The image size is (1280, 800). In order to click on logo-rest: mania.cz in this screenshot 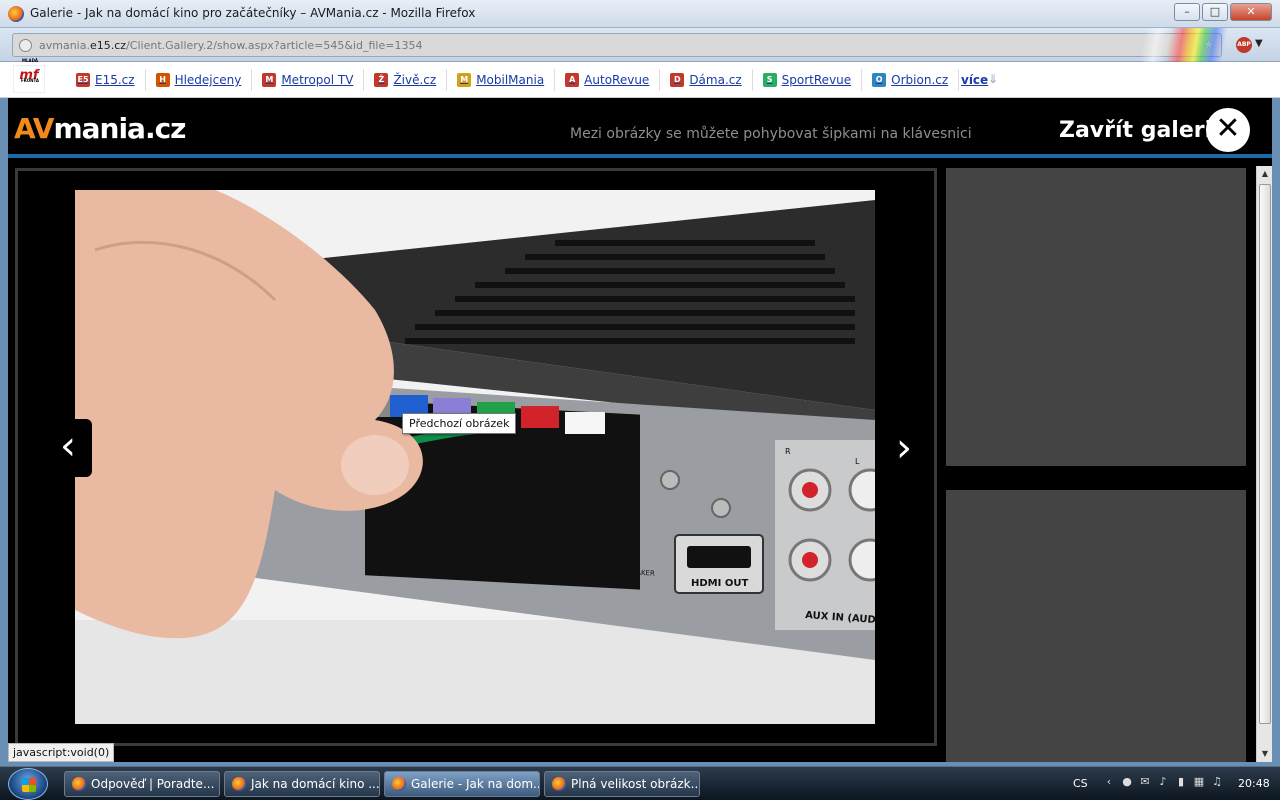, I will do `click(119, 128)`.